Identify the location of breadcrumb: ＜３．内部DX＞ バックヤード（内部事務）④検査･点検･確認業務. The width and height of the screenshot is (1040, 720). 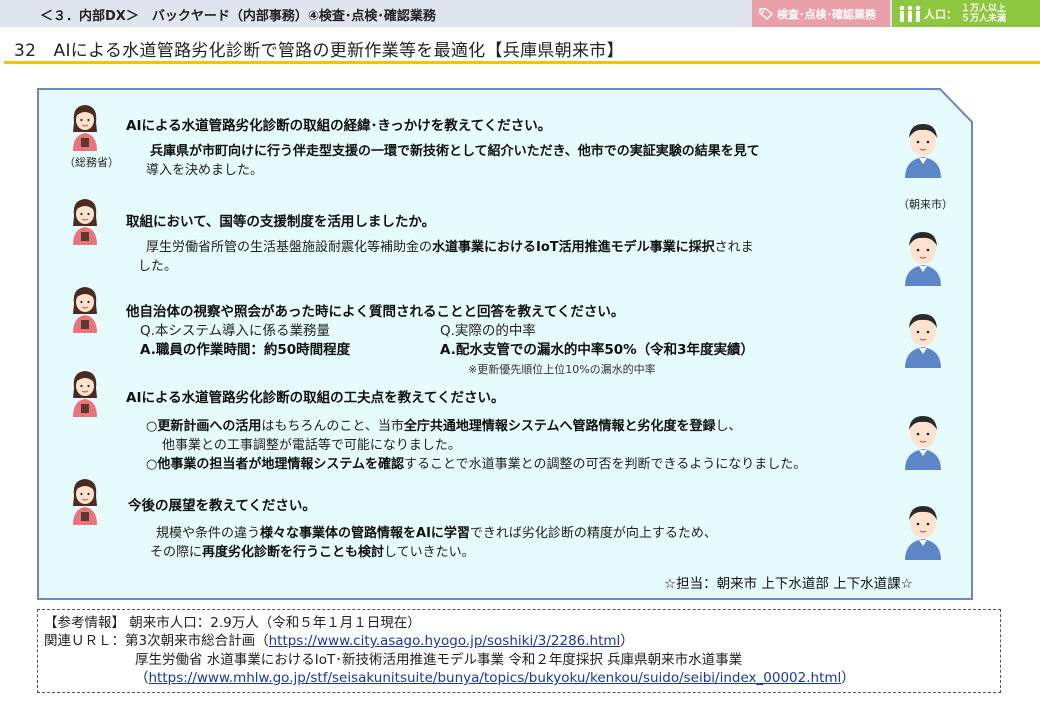
(238, 16).